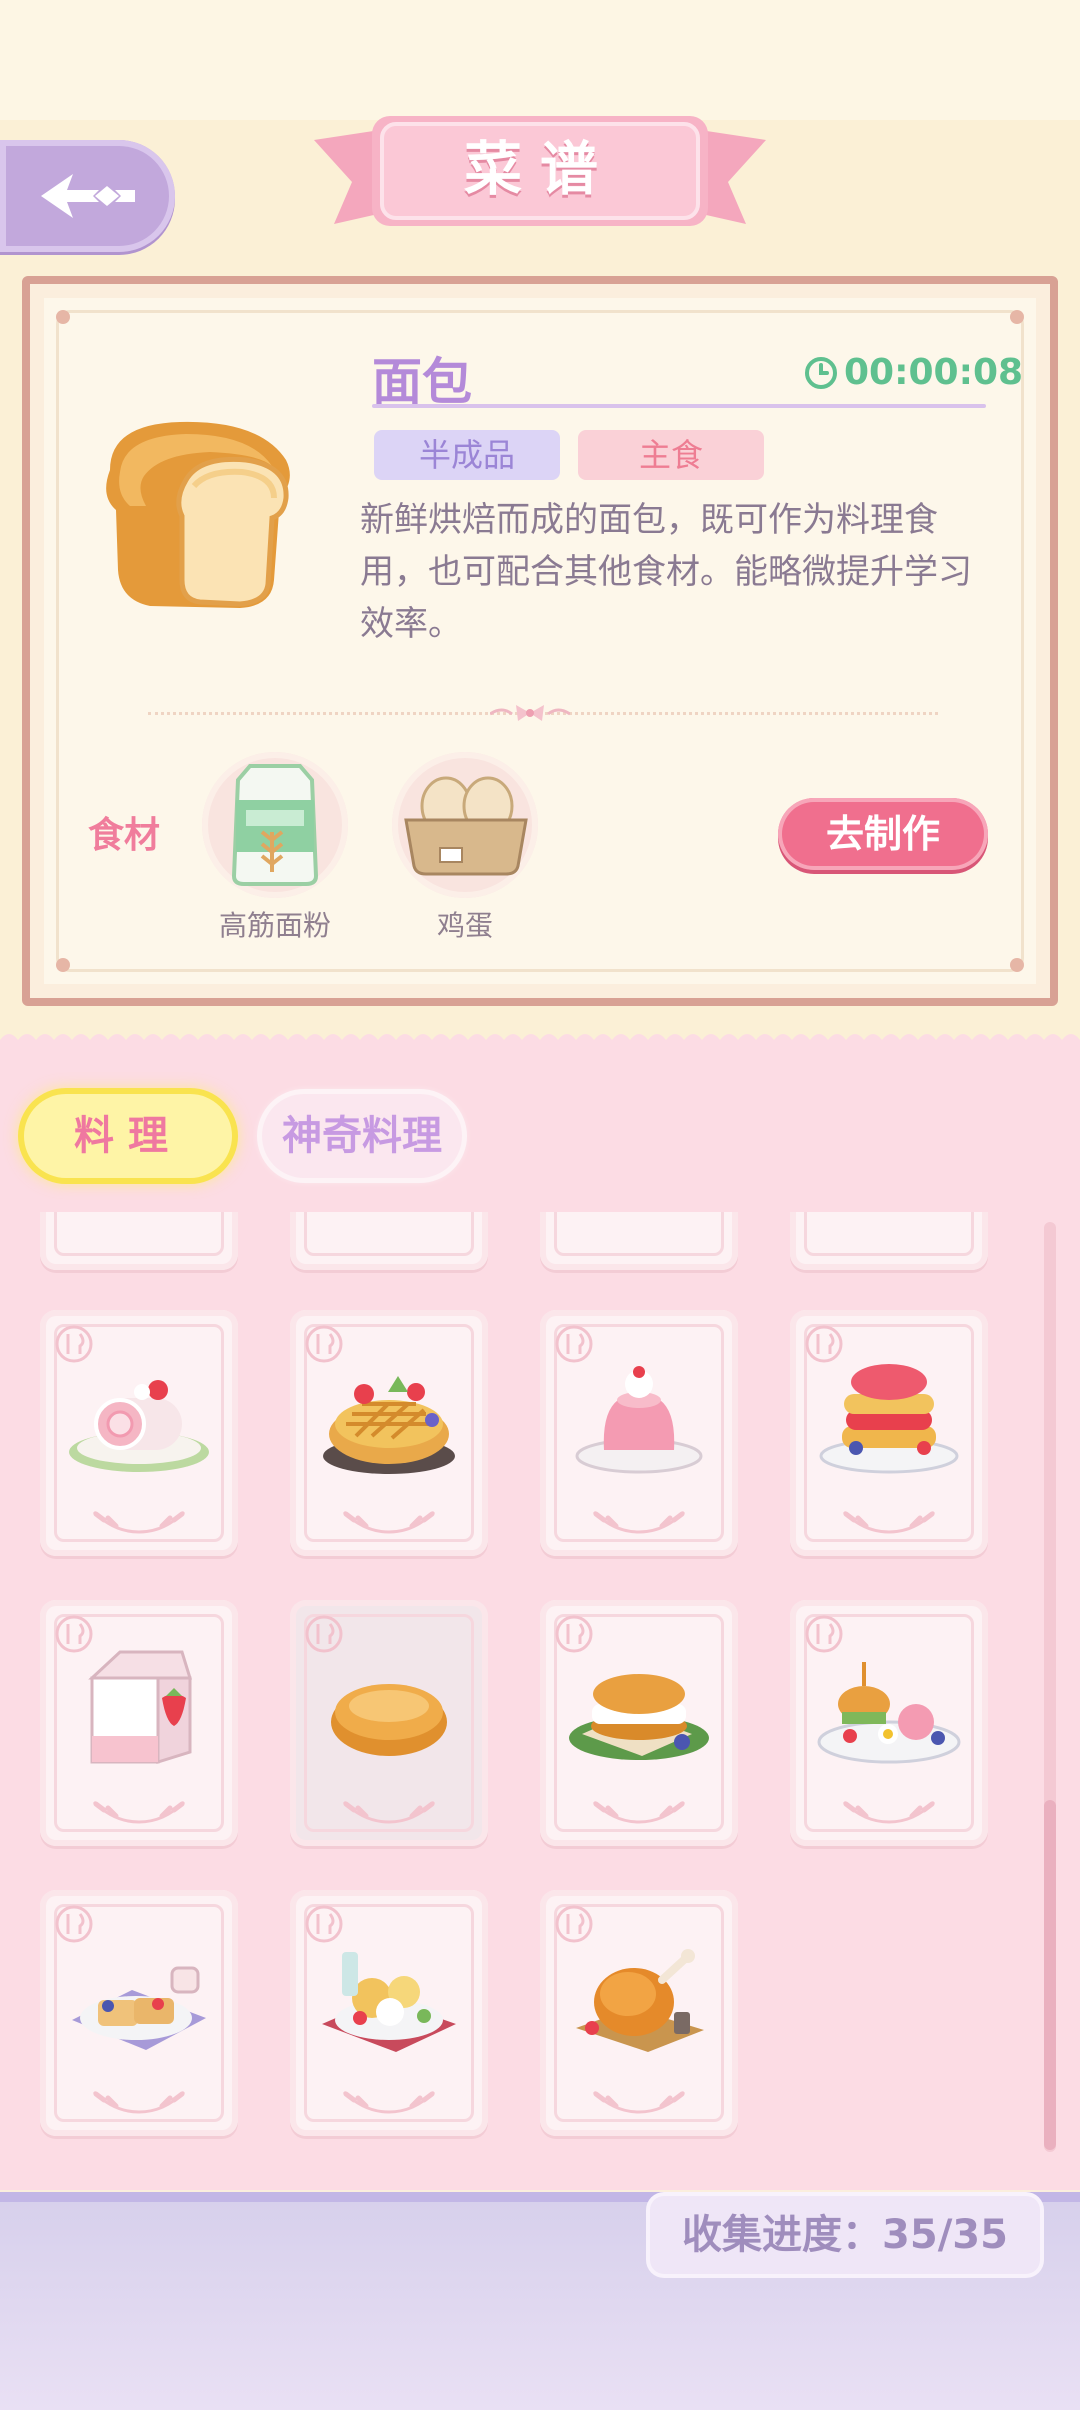  I want to click on strawberry-pudding-icon, so click(639, 1420).